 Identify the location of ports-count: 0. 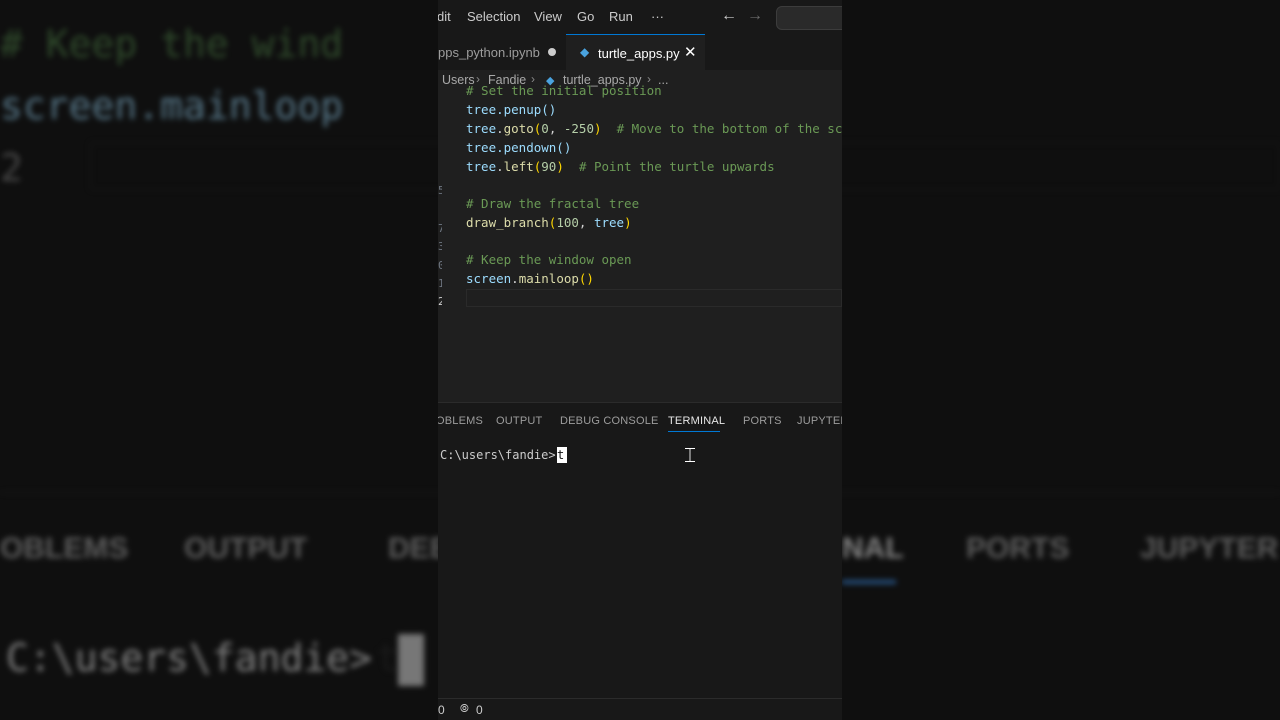
(479, 710).